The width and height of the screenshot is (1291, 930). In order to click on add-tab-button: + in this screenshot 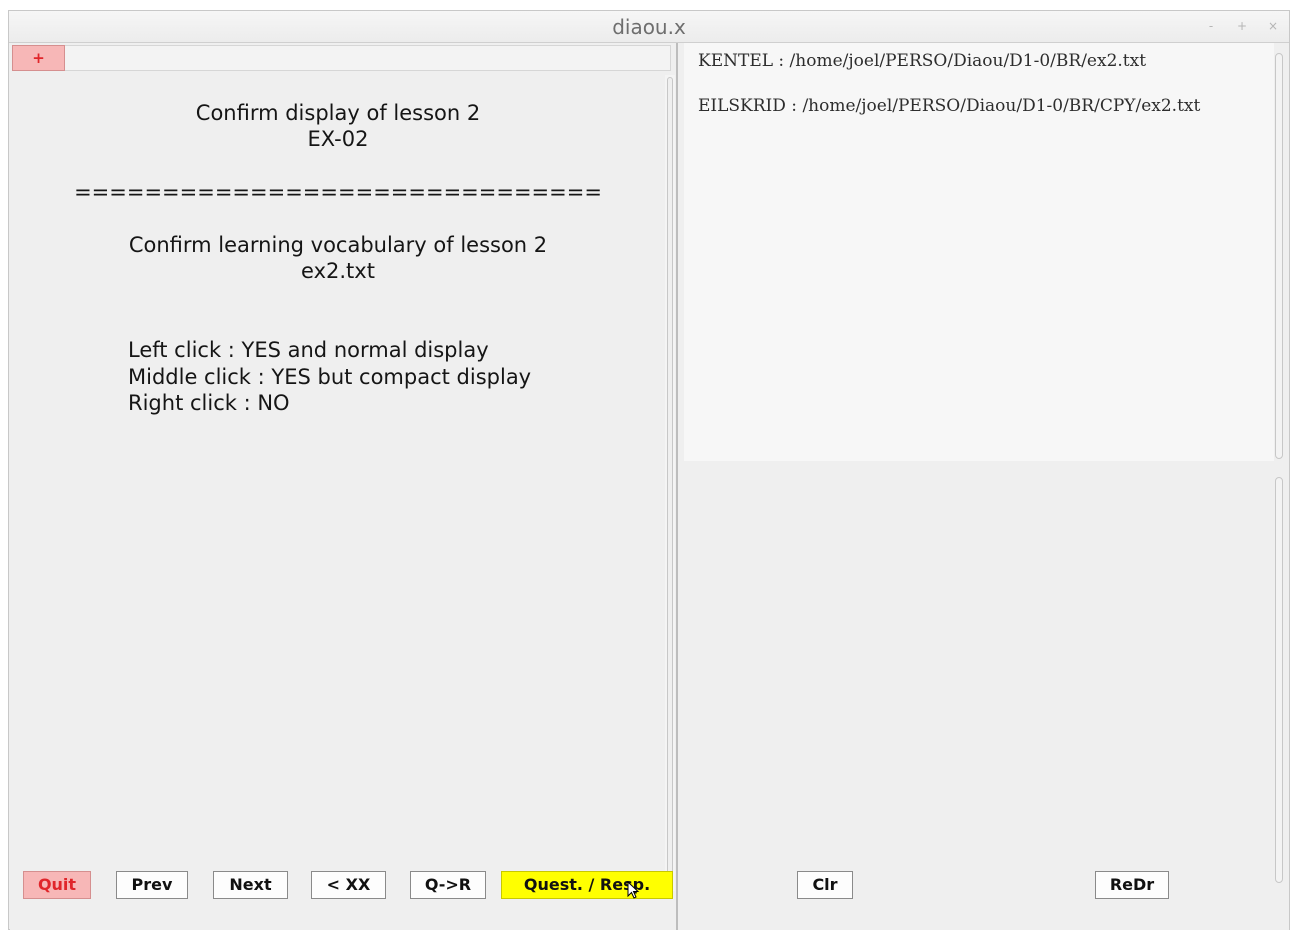, I will do `click(38, 58)`.